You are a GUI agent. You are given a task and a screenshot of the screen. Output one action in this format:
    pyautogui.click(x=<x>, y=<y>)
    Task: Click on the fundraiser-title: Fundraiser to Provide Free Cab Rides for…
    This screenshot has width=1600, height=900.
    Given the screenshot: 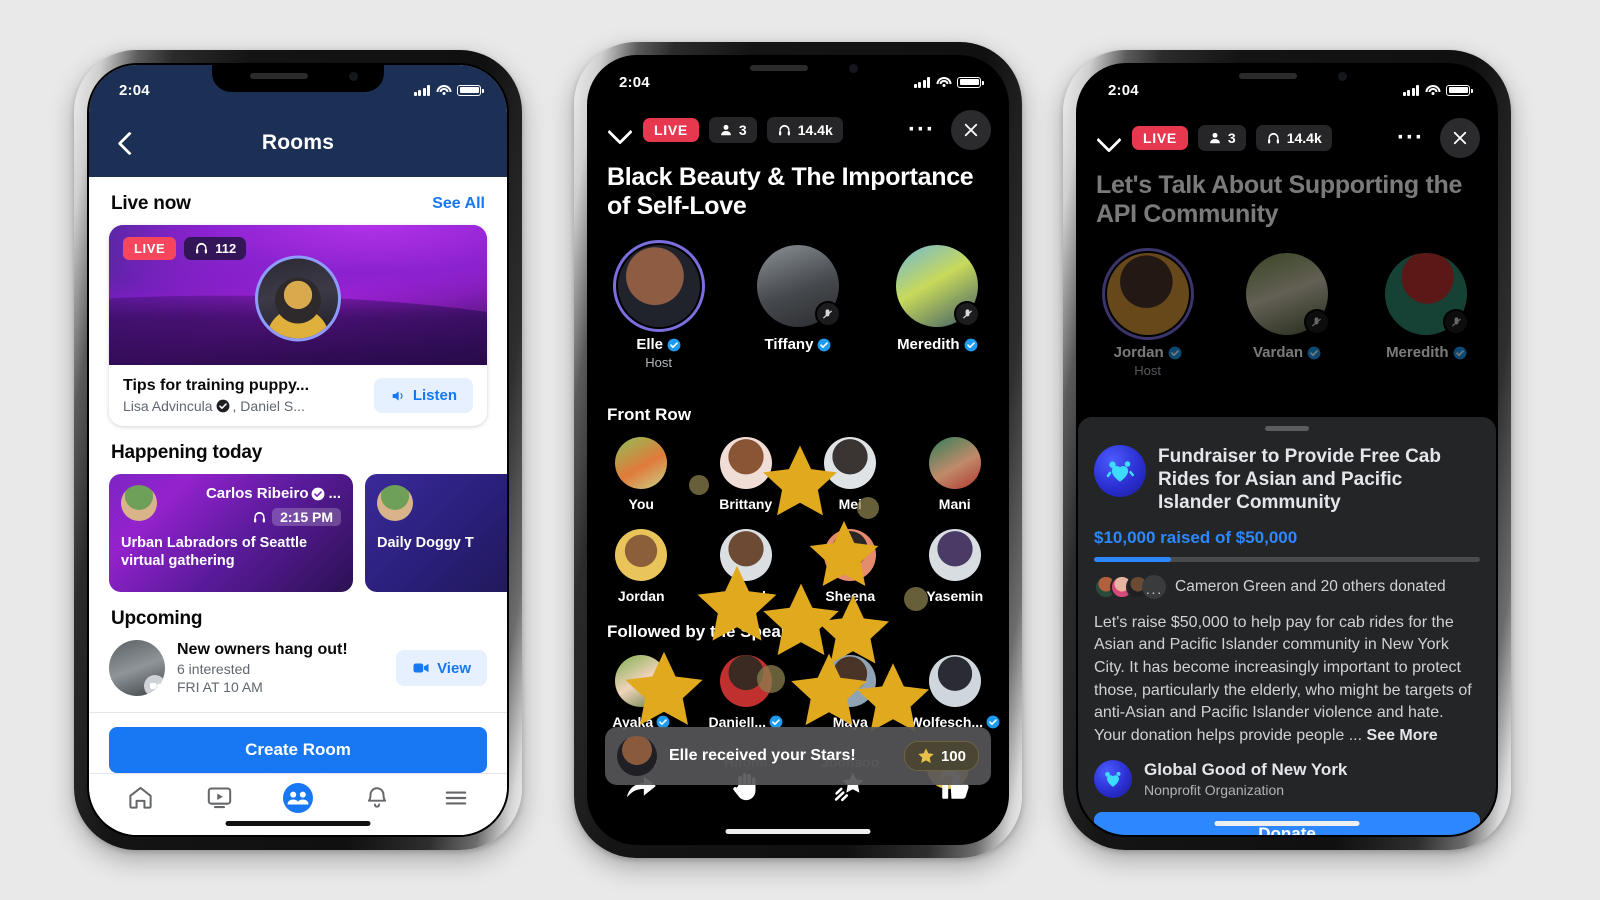 What is the action you would take?
    pyautogui.click(x=1299, y=480)
    